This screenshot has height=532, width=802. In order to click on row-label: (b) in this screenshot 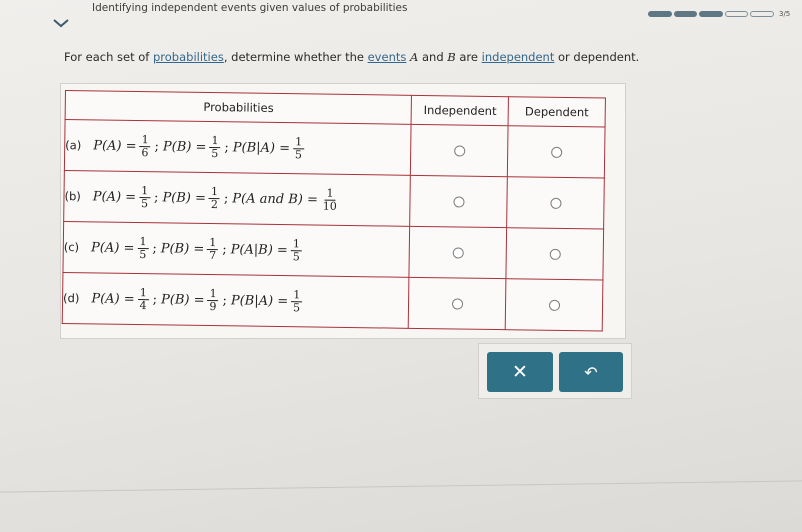, I will do `click(72, 196)`.